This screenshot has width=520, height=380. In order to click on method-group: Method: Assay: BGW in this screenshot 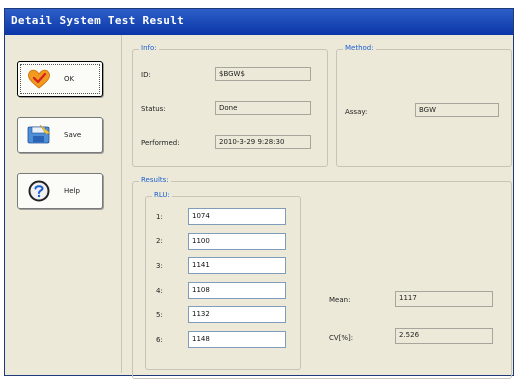, I will do `click(424, 105)`.